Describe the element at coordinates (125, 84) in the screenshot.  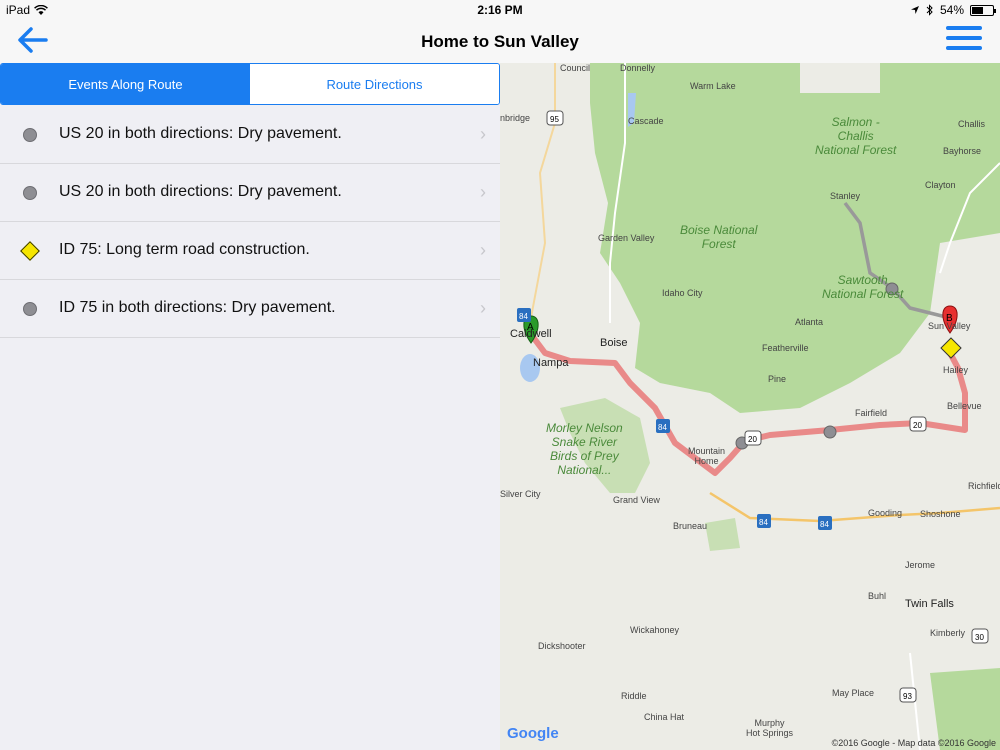
I see `tab-events-along-route: Events Along Route` at that location.